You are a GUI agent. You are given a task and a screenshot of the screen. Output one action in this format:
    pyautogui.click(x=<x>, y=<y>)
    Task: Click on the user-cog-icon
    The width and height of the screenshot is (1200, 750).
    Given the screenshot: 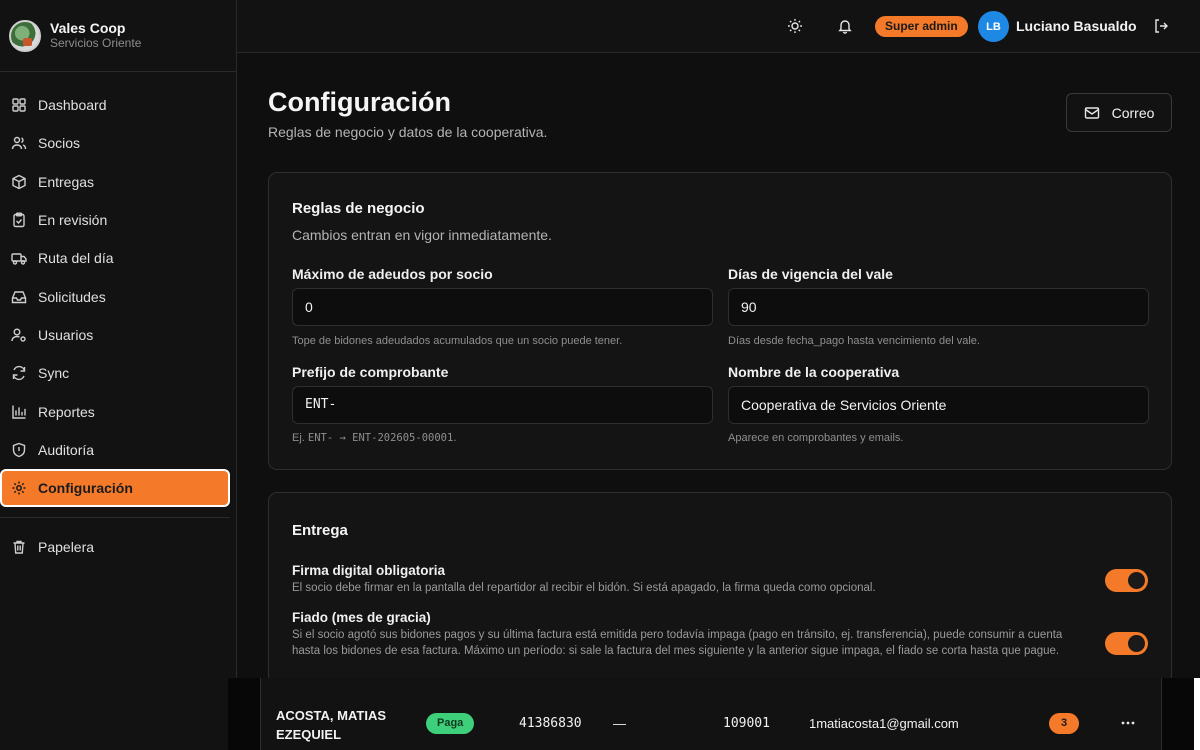 What is the action you would take?
    pyautogui.click(x=19, y=335)
    